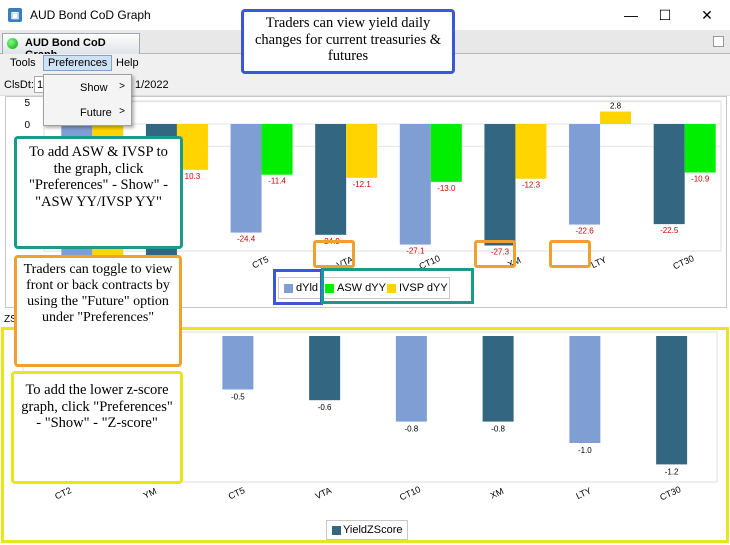 The width and height of the screenshot is (730, 545). I want to click on bar-lty-dyld, so click(585, 174).